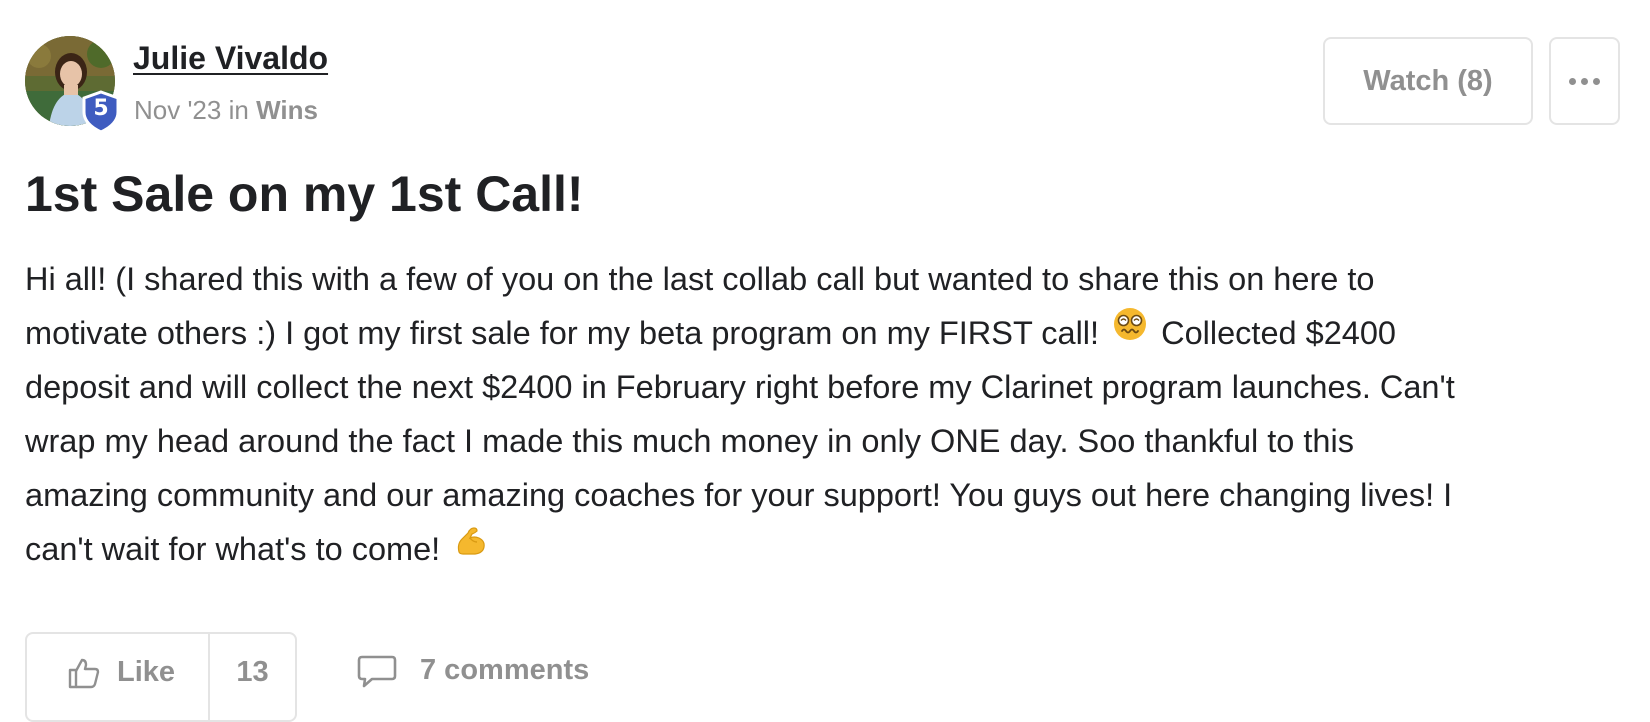 The width and height of the screenshot is (1650, 722). I want to click on thumbs-up-icon, so click(84, 675).